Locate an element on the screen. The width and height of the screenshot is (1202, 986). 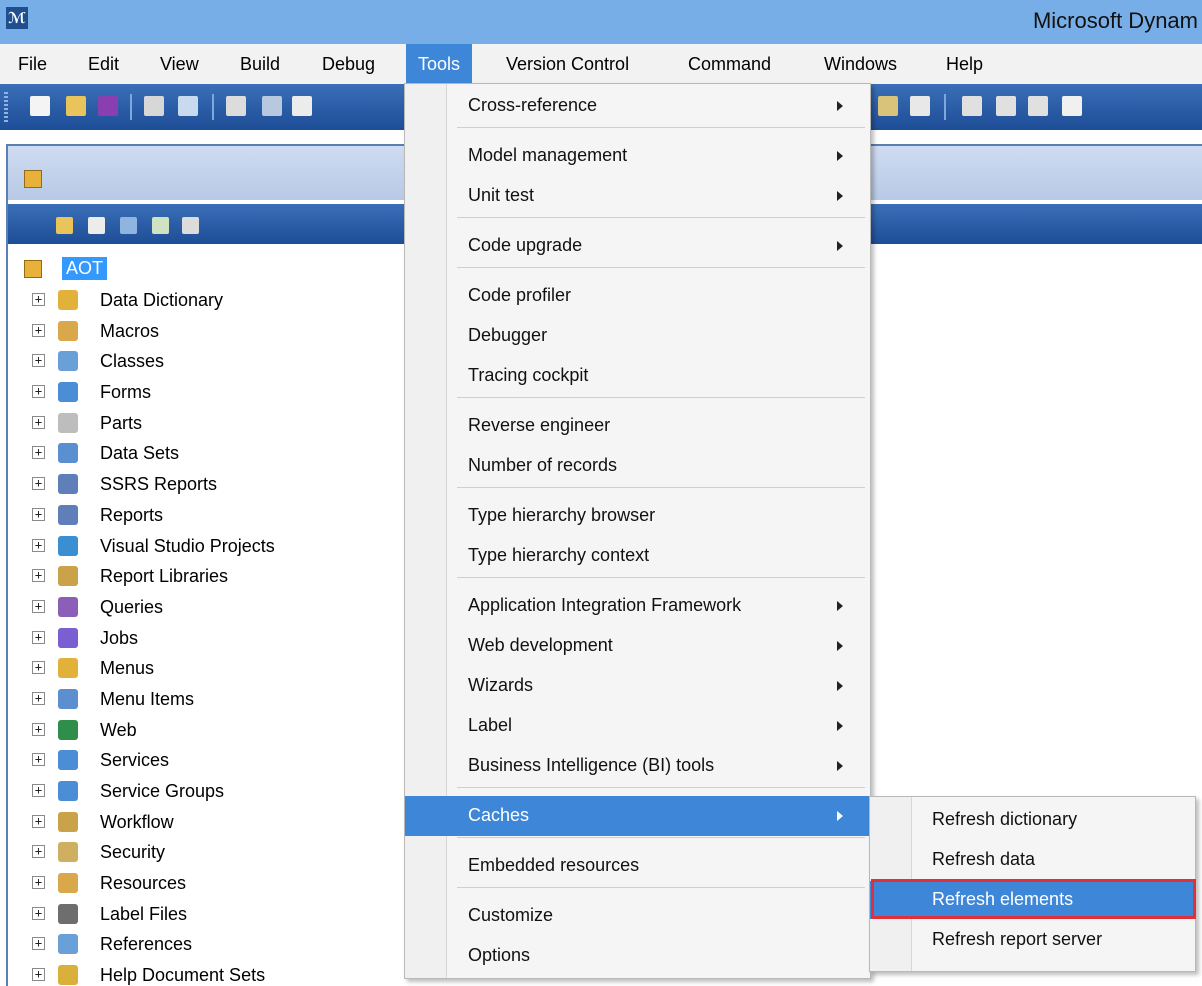
breakpoint-toggle-icon is located at coordinates (1006, 106).